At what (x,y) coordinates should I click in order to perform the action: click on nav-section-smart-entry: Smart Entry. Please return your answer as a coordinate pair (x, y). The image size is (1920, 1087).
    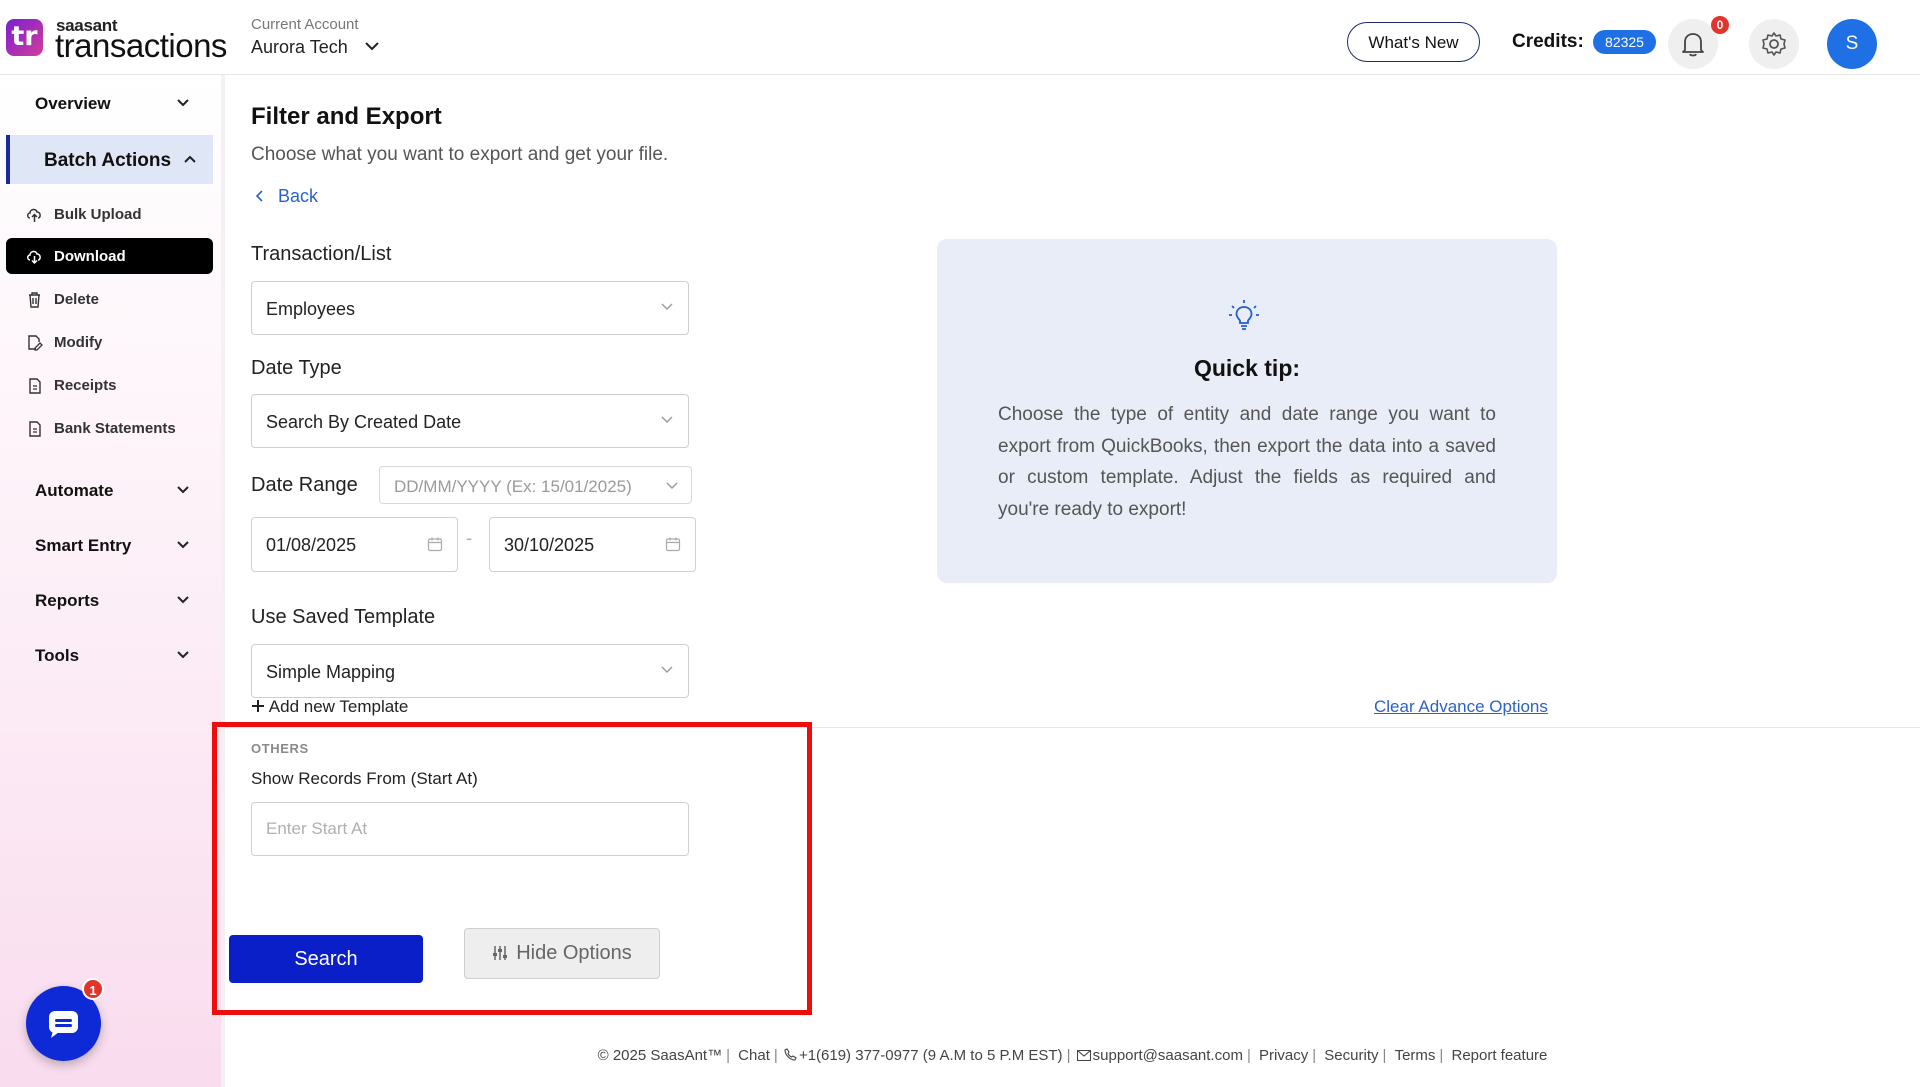
    Looking at the image, I should click on (109, 546).